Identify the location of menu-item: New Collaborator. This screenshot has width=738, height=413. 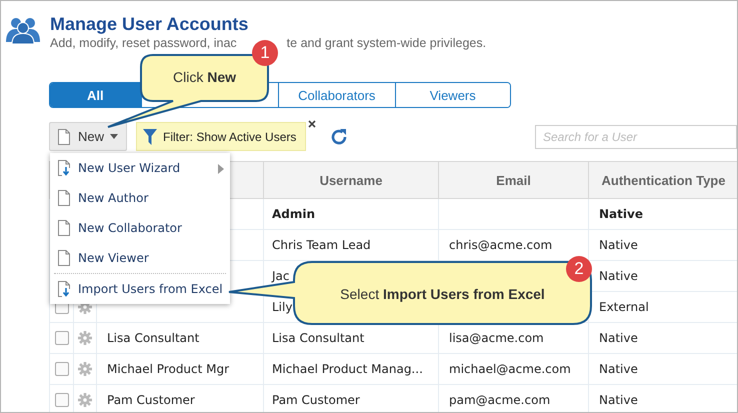
(140, 228).